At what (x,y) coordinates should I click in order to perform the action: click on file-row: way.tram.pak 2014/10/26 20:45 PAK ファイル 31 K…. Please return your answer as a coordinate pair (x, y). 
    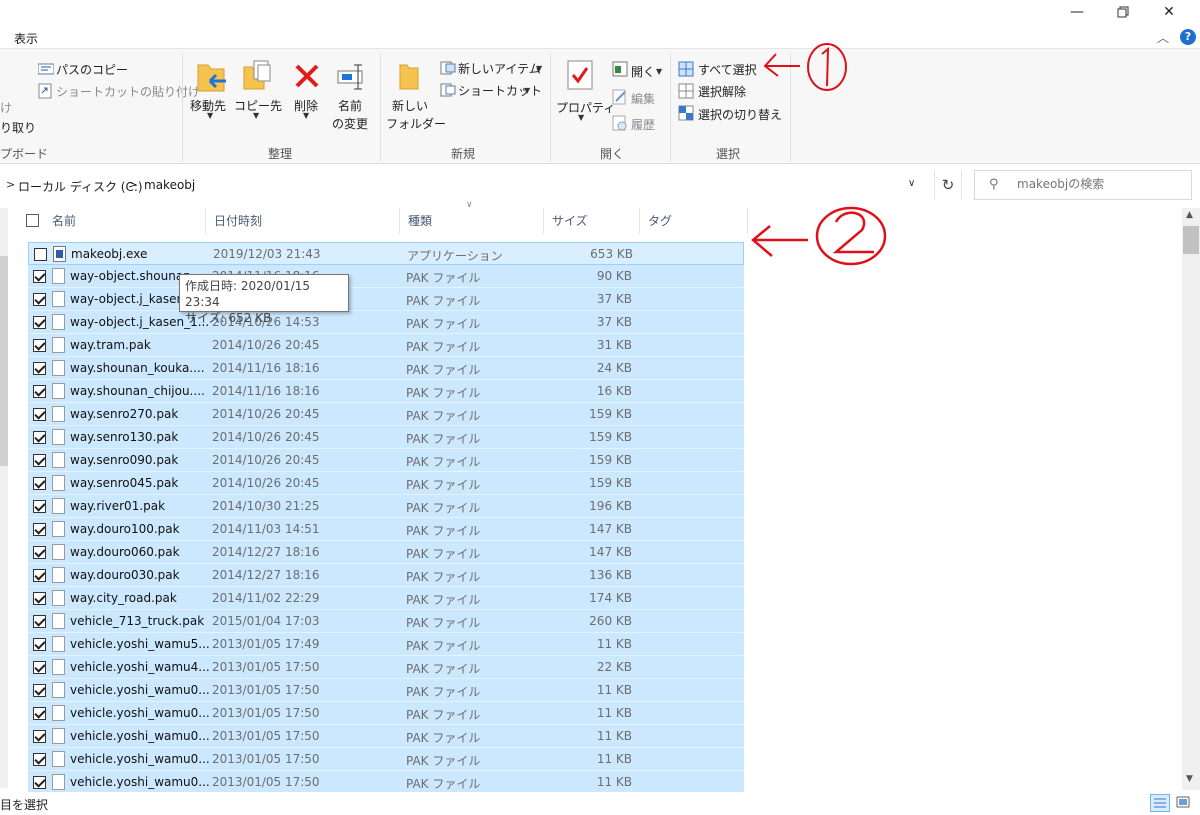
    Looking at the image, I should click on (386, 345).